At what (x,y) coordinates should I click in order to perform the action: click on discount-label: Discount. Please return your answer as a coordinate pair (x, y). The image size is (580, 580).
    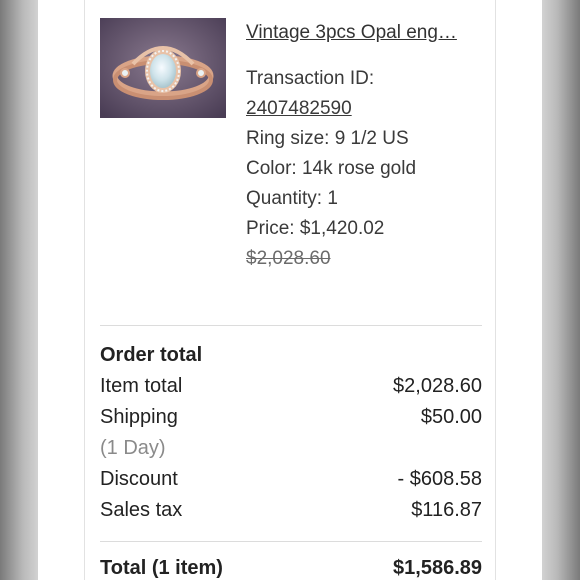
    Looking at the image, I should click on (139, 479).